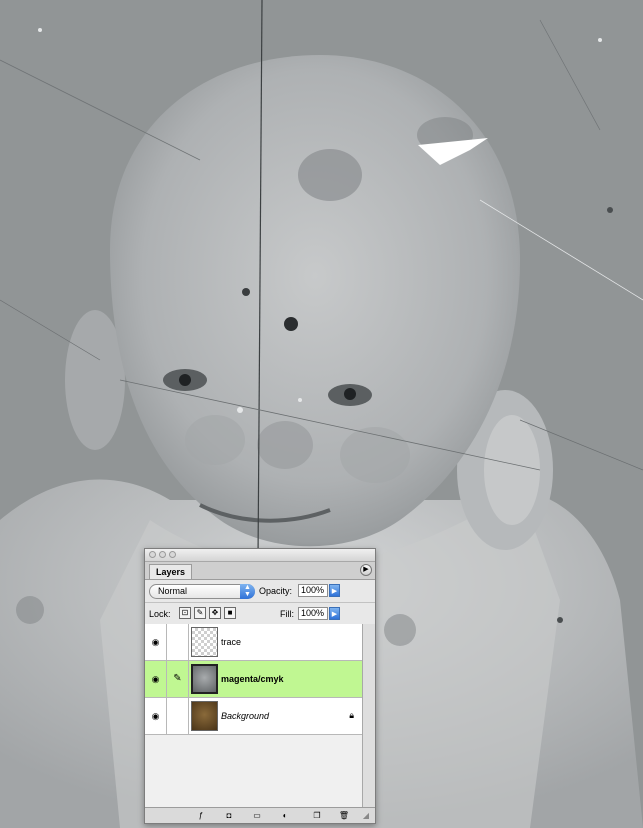 The image size is (643, 828). I want to click on panel-footer-toolbar: ƒ ◘ ▭ ◐ ❐ 🗑︎ ◢, so click(260, 815).